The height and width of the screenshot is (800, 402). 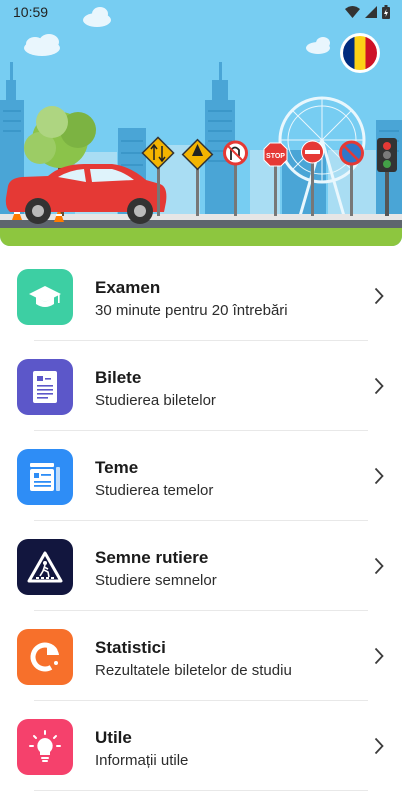 What do you see at coordinates (156, 580) in the screenshot?
I see `menu-item-subtitle: Studiere semnelor` at bounding box center [156, 580].